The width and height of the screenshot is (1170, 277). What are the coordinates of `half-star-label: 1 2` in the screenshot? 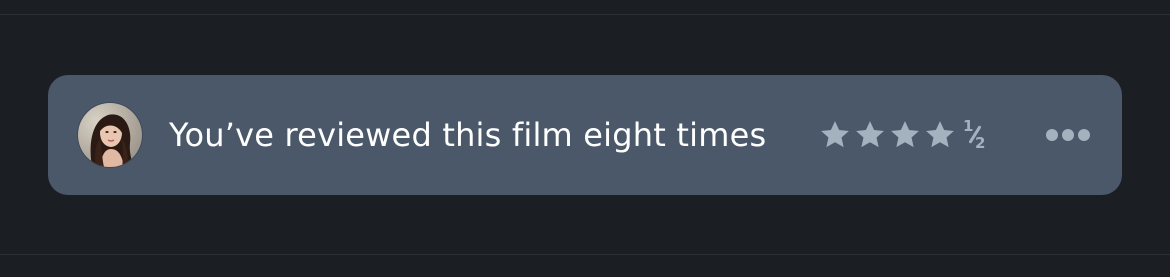 It's located at (975, 135).